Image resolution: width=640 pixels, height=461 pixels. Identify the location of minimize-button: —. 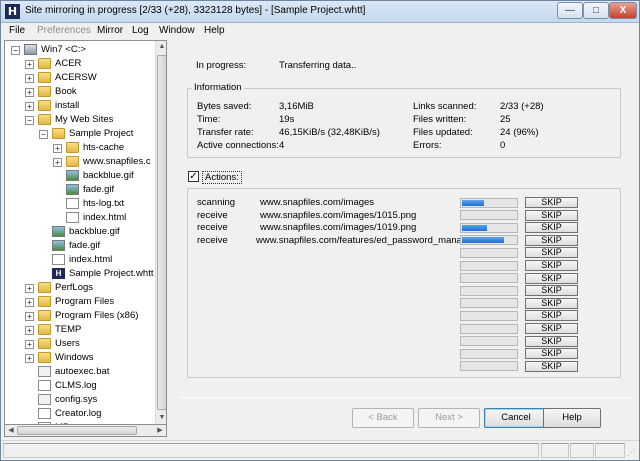
(570, 10).